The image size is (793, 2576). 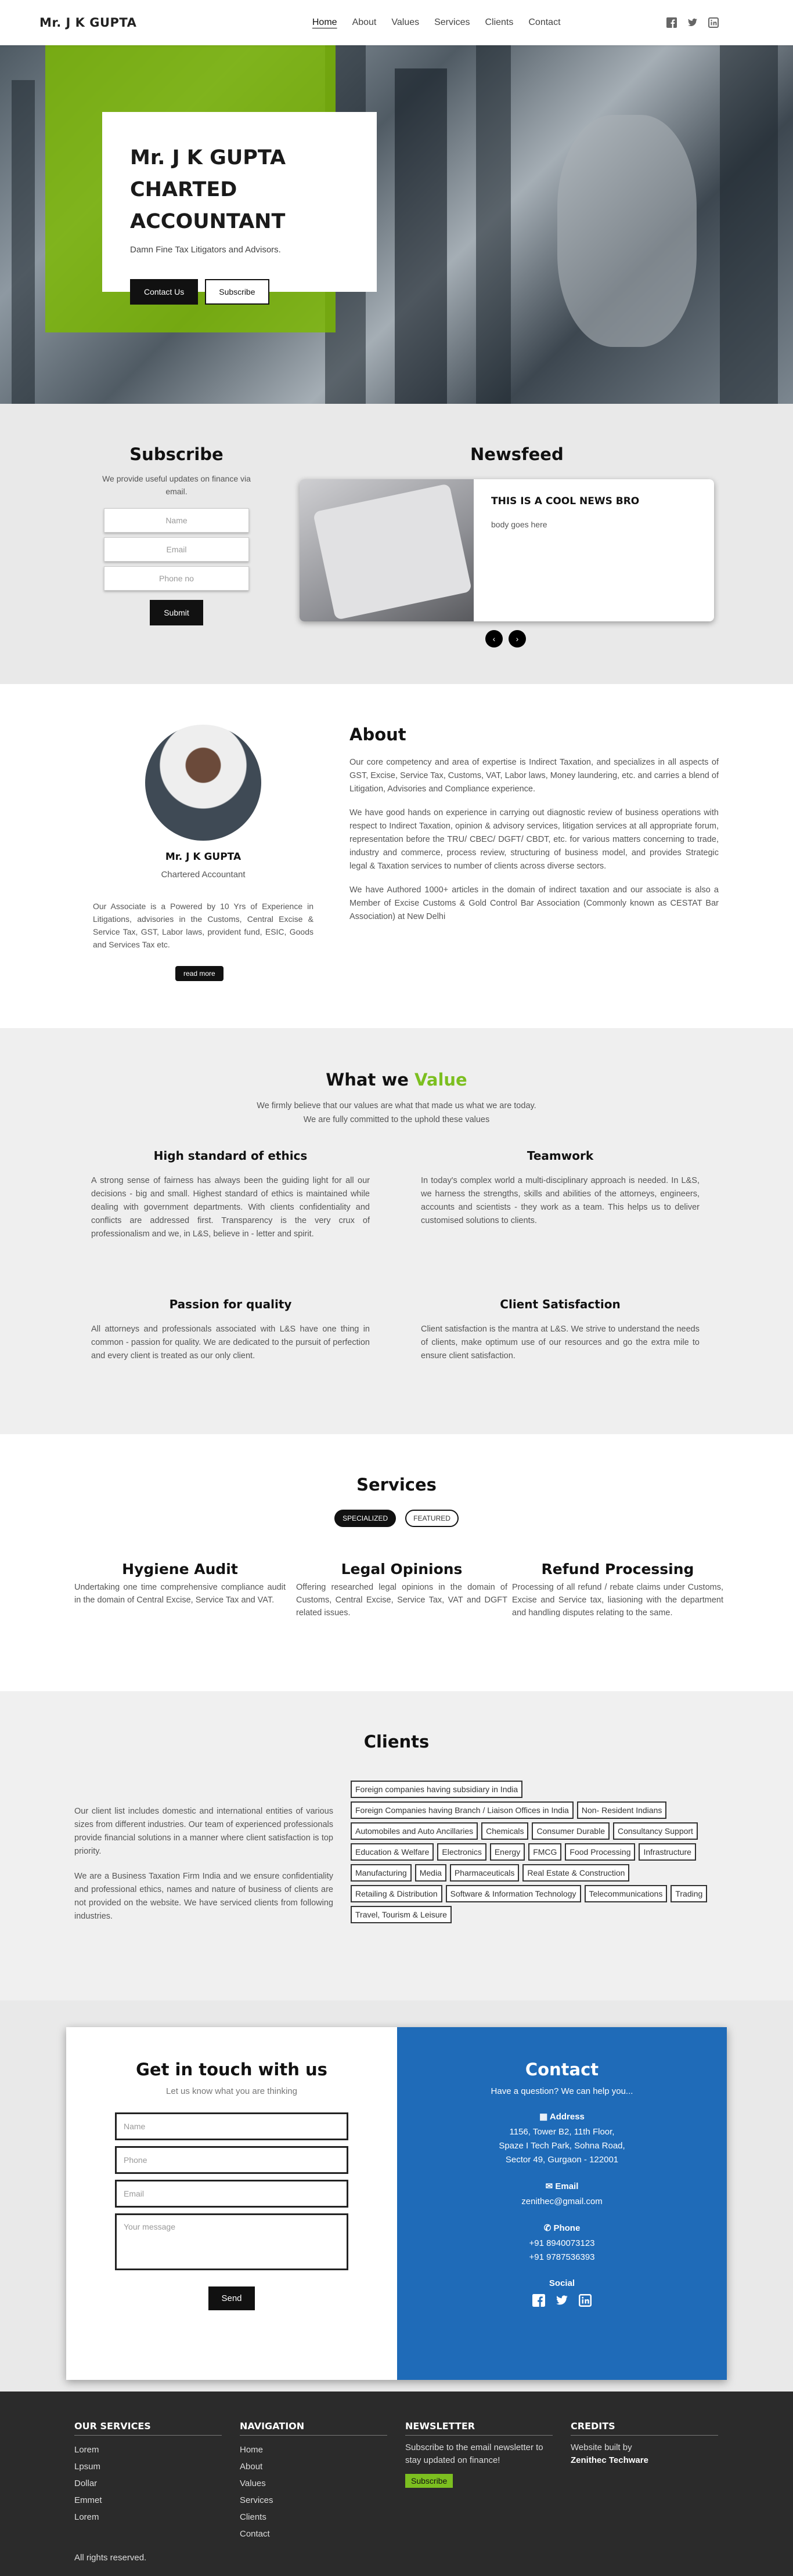 What do you see at coordinates (494, 638) in the screenshot?
I see `chevron-left-icon: ‹` at bounding box center [494, 638].